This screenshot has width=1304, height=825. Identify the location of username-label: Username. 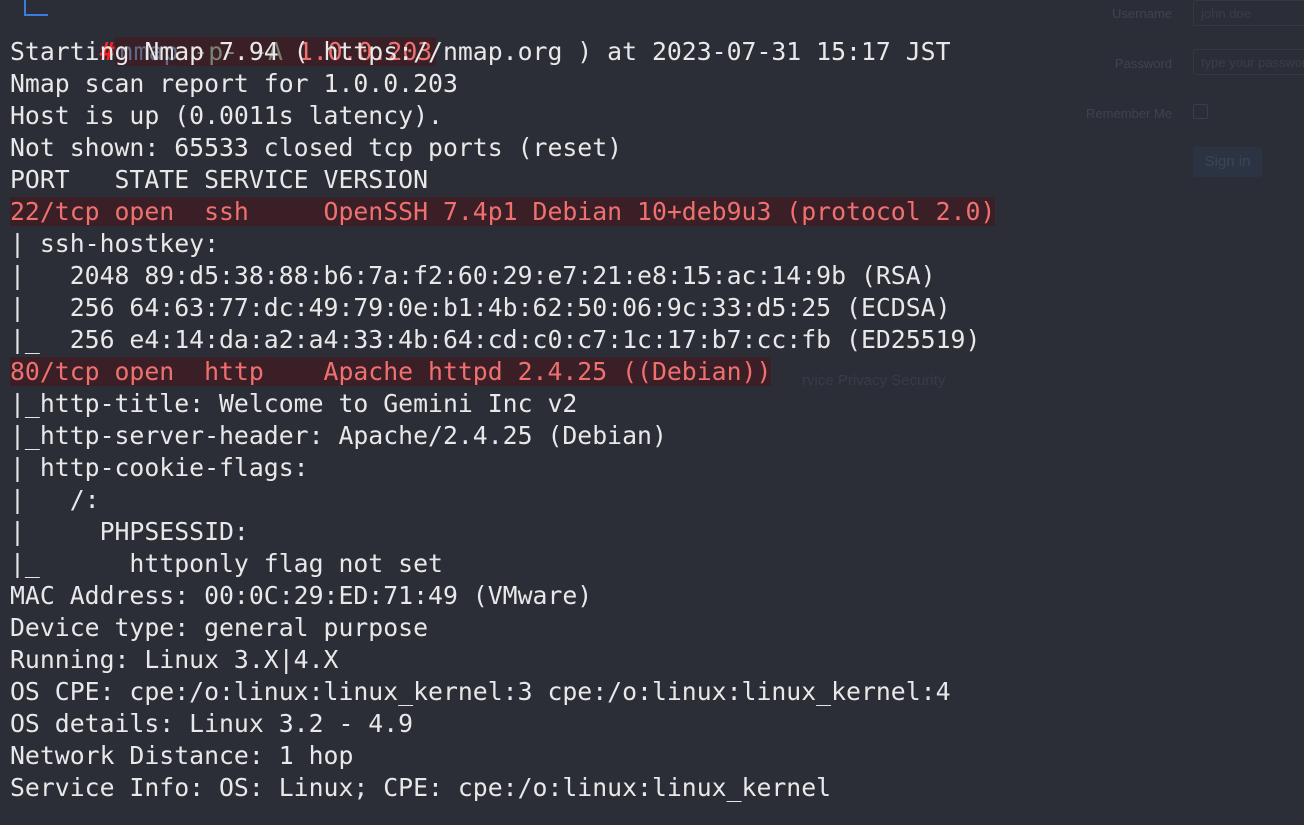
(1142, 13).